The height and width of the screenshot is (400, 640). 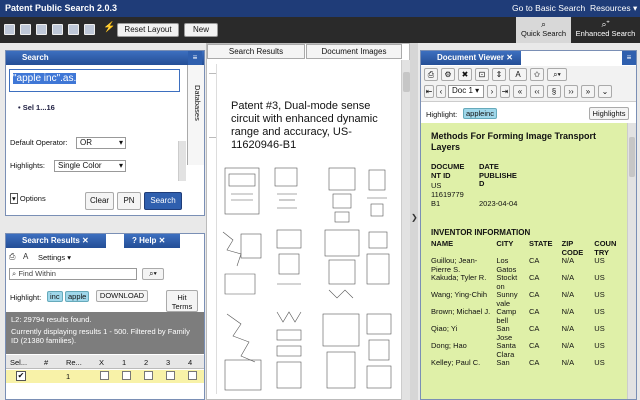 What do you see at coordinates (51, 319) in the screenshot?
I see `results-count: L2: 29794 results found.` at bounding box center [51, 319].